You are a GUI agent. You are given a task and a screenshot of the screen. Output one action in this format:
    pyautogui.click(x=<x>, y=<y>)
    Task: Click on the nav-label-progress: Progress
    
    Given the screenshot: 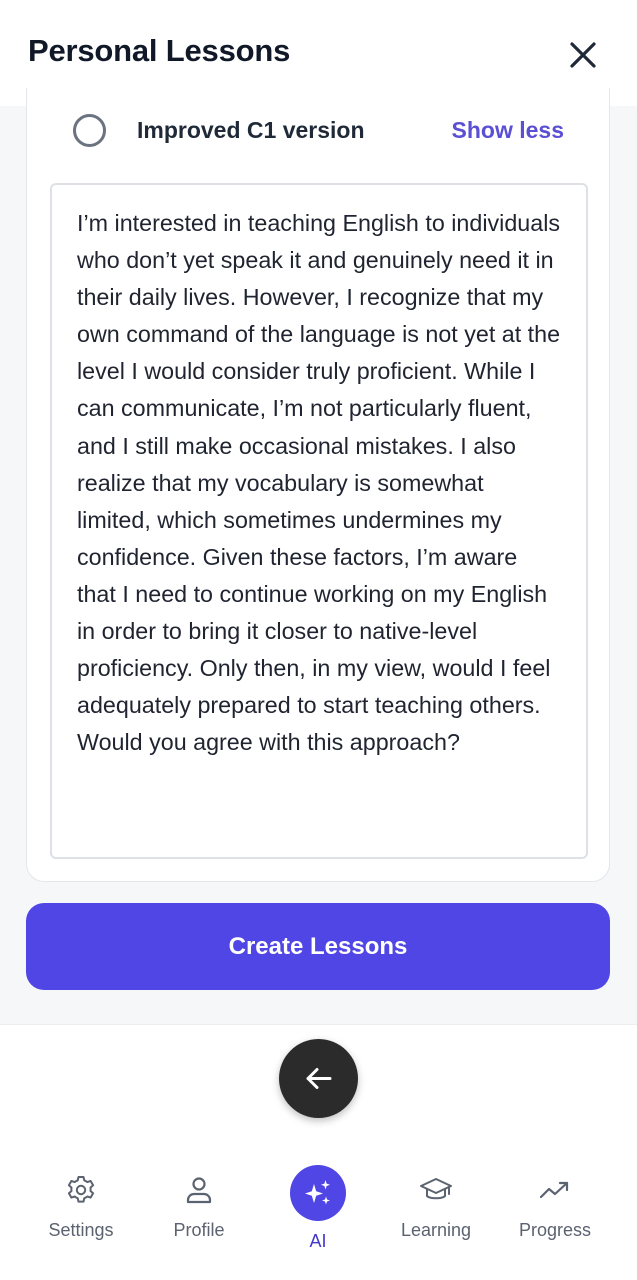 What is the action you would take?
    pyautogui.click(x=555, y=1230)
    